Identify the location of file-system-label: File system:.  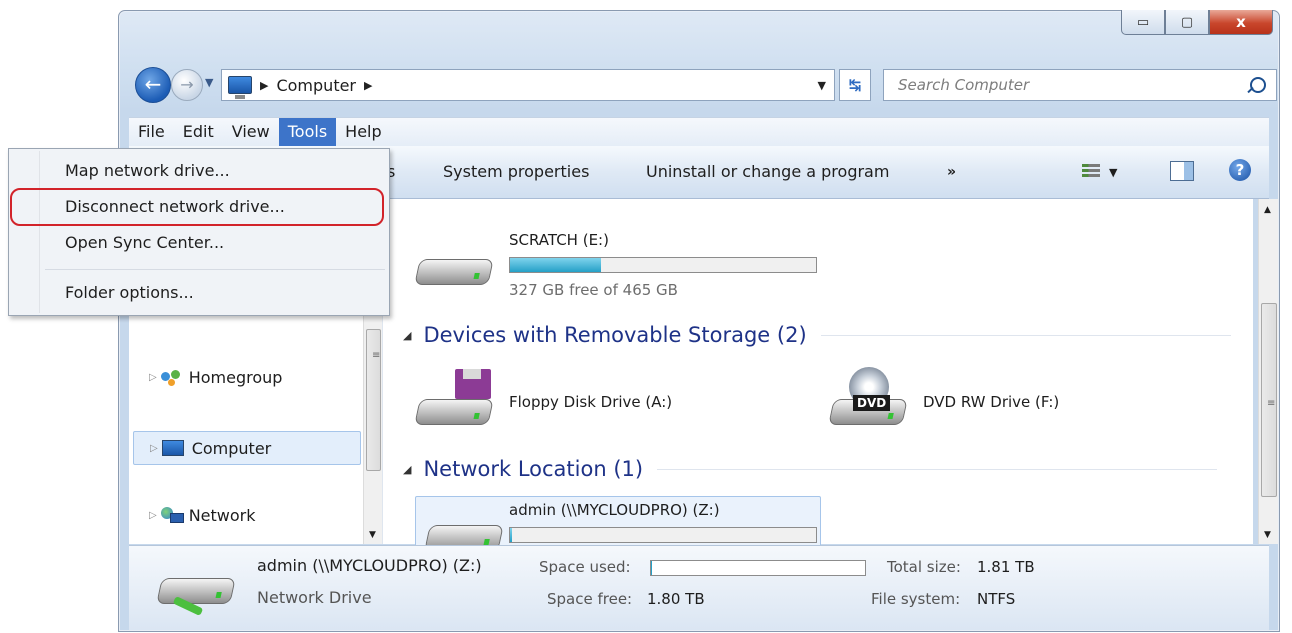
(916, 599).